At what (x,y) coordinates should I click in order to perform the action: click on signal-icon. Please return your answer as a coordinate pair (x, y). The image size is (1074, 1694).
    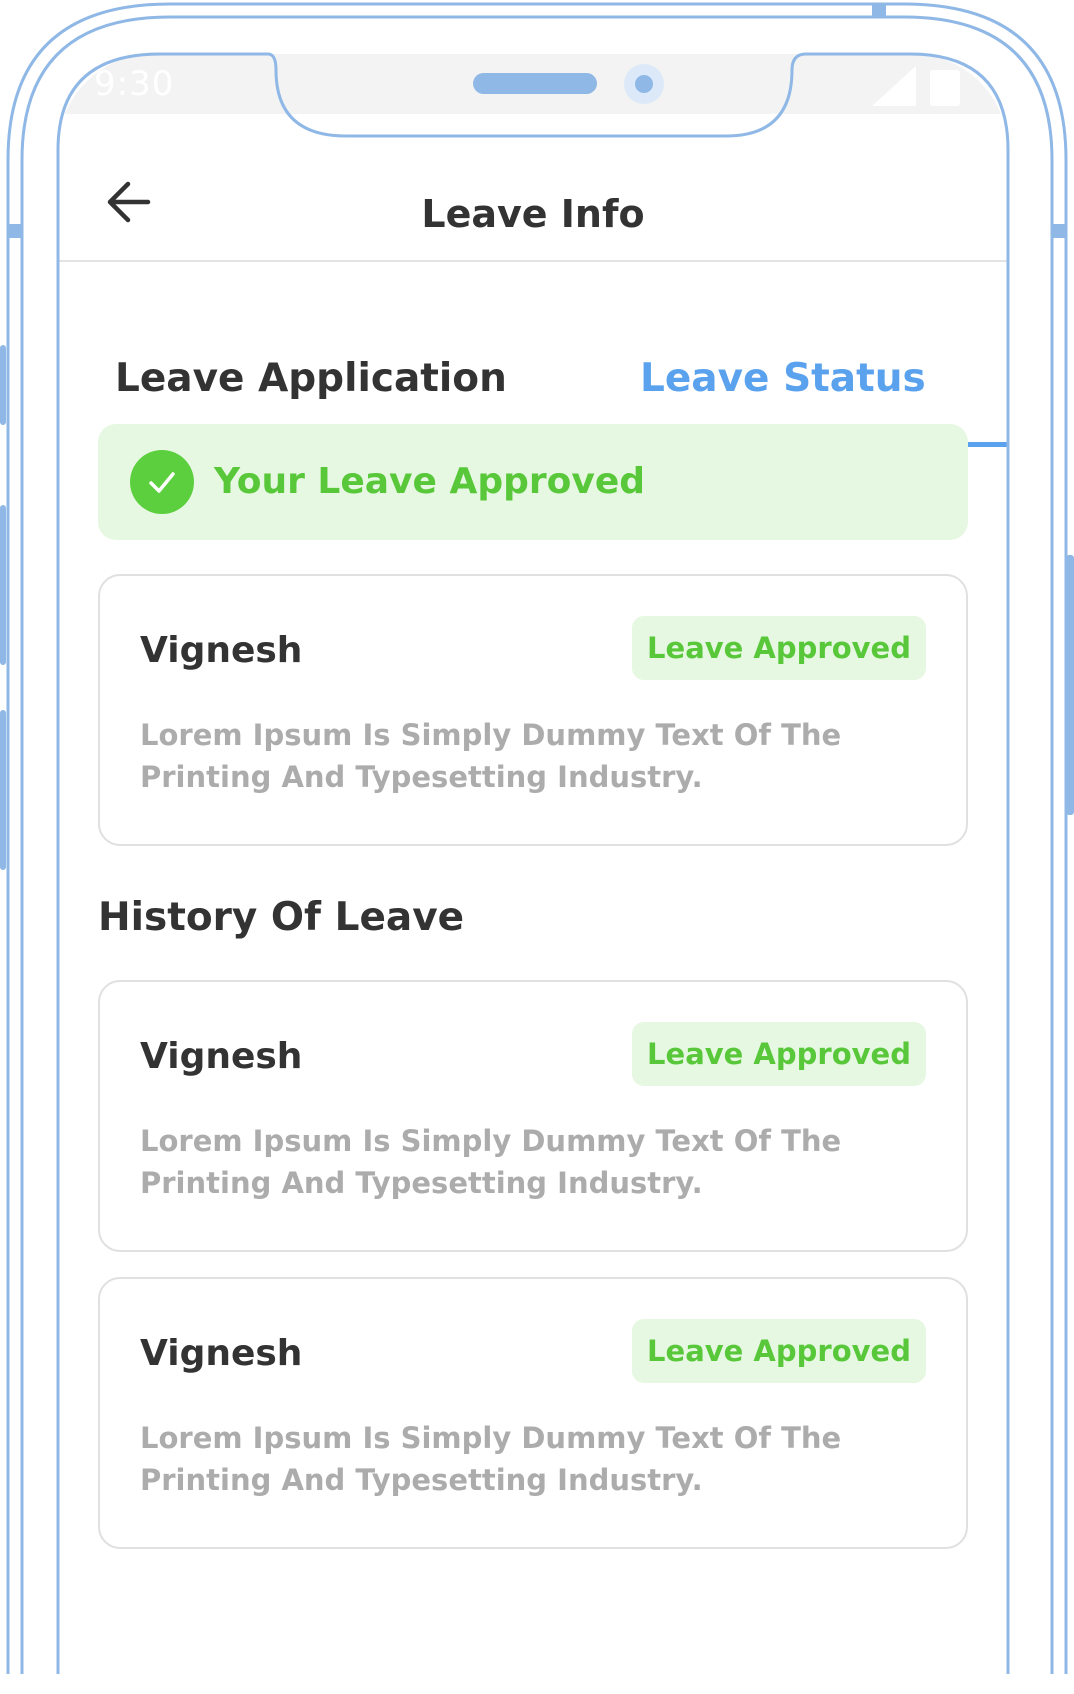
    Looking at the image, I should click on (894, 86).